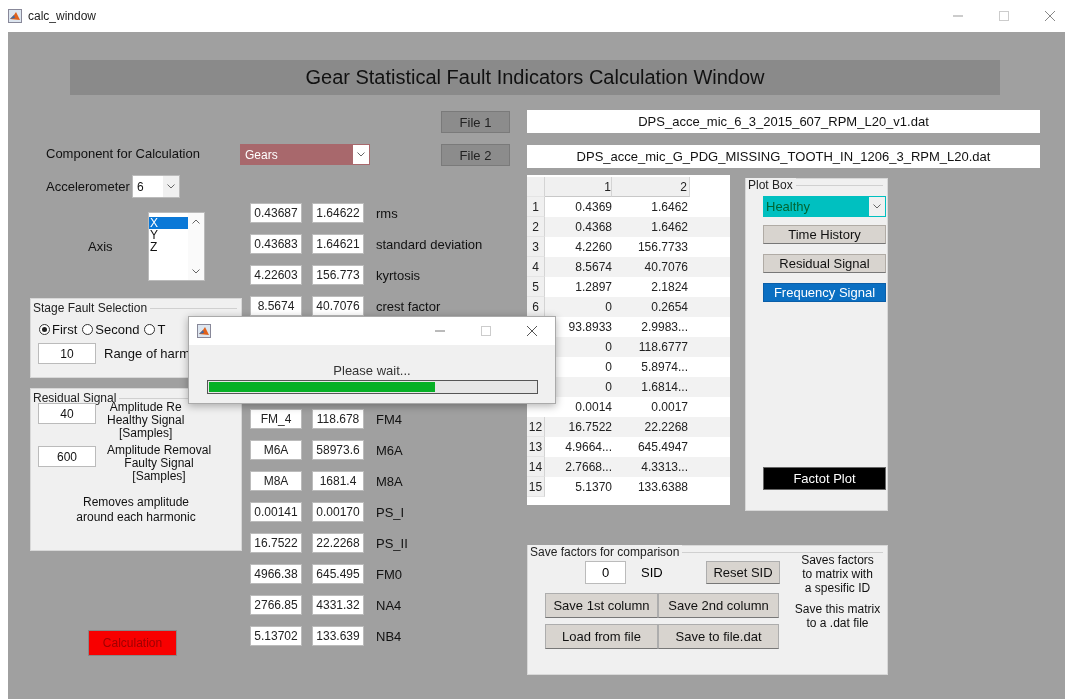 The width and height of the screenshot is (1073, 699). What do you see at coordinates (536, 187) in the screenshot?
I see `table-corner` at bounding box center [536, 187].